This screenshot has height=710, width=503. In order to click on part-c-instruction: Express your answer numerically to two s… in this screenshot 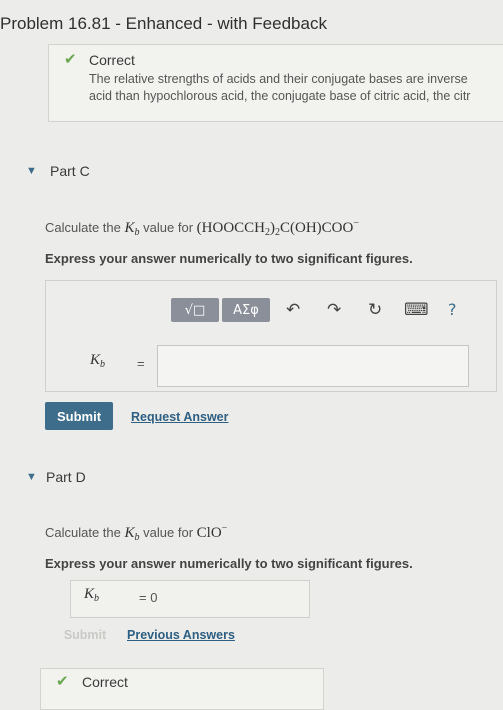, I will do `click(229, 258)`.